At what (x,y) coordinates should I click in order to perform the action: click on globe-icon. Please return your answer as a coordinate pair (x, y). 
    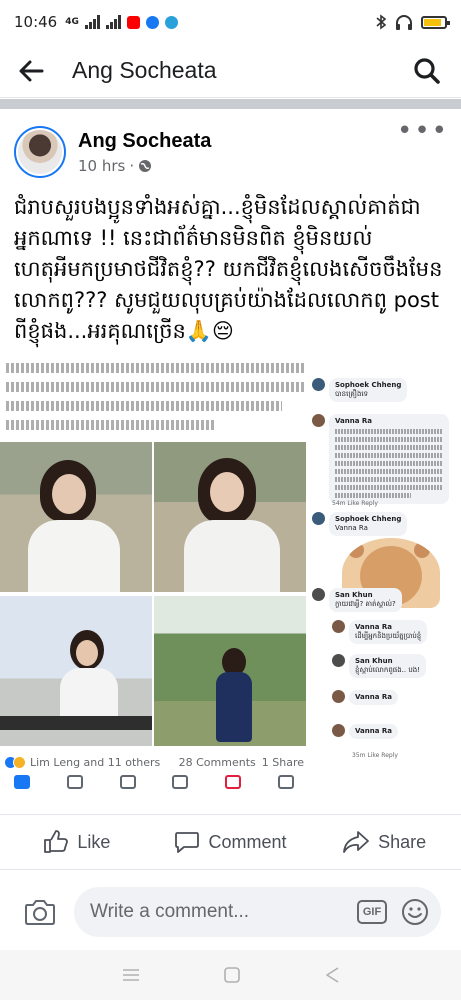
    Looking at the image, I should click on (145, 165).